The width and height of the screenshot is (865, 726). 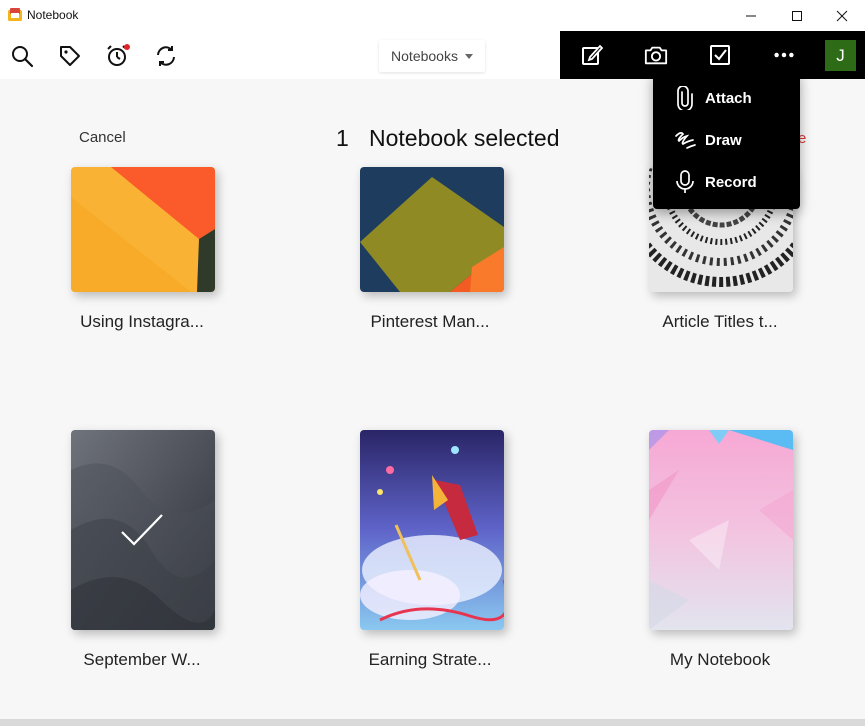 I want to click on checkmark-icon, so click(x=142, y=530).